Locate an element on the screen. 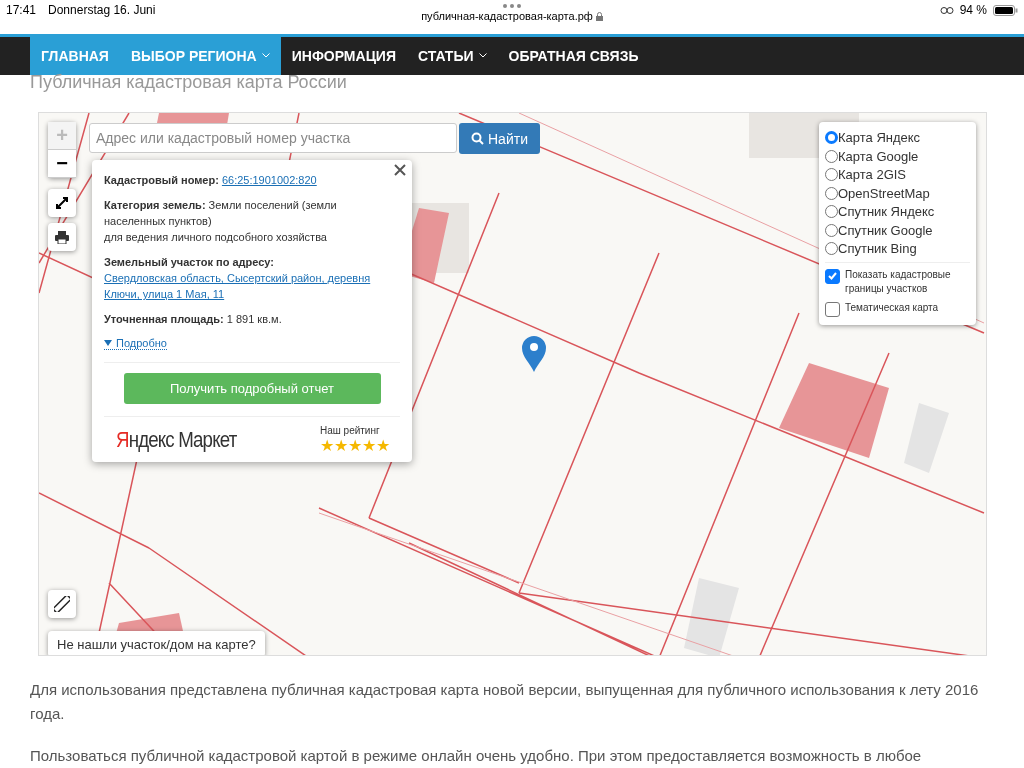  layer-option: Карта 2GIS is located at coordinates (897, 174).